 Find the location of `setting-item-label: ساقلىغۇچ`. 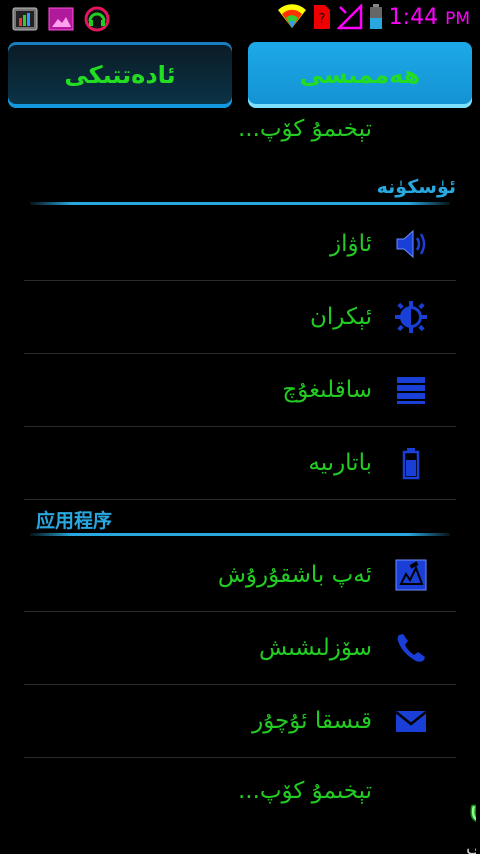

setting-item-label: ساقلىغۇچ is located at coordinates (327, 390).